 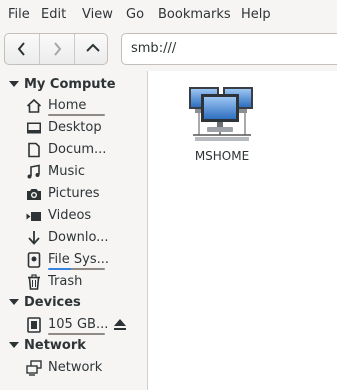 I want to click on chevron-right-icon, so click(x=58, y=49).